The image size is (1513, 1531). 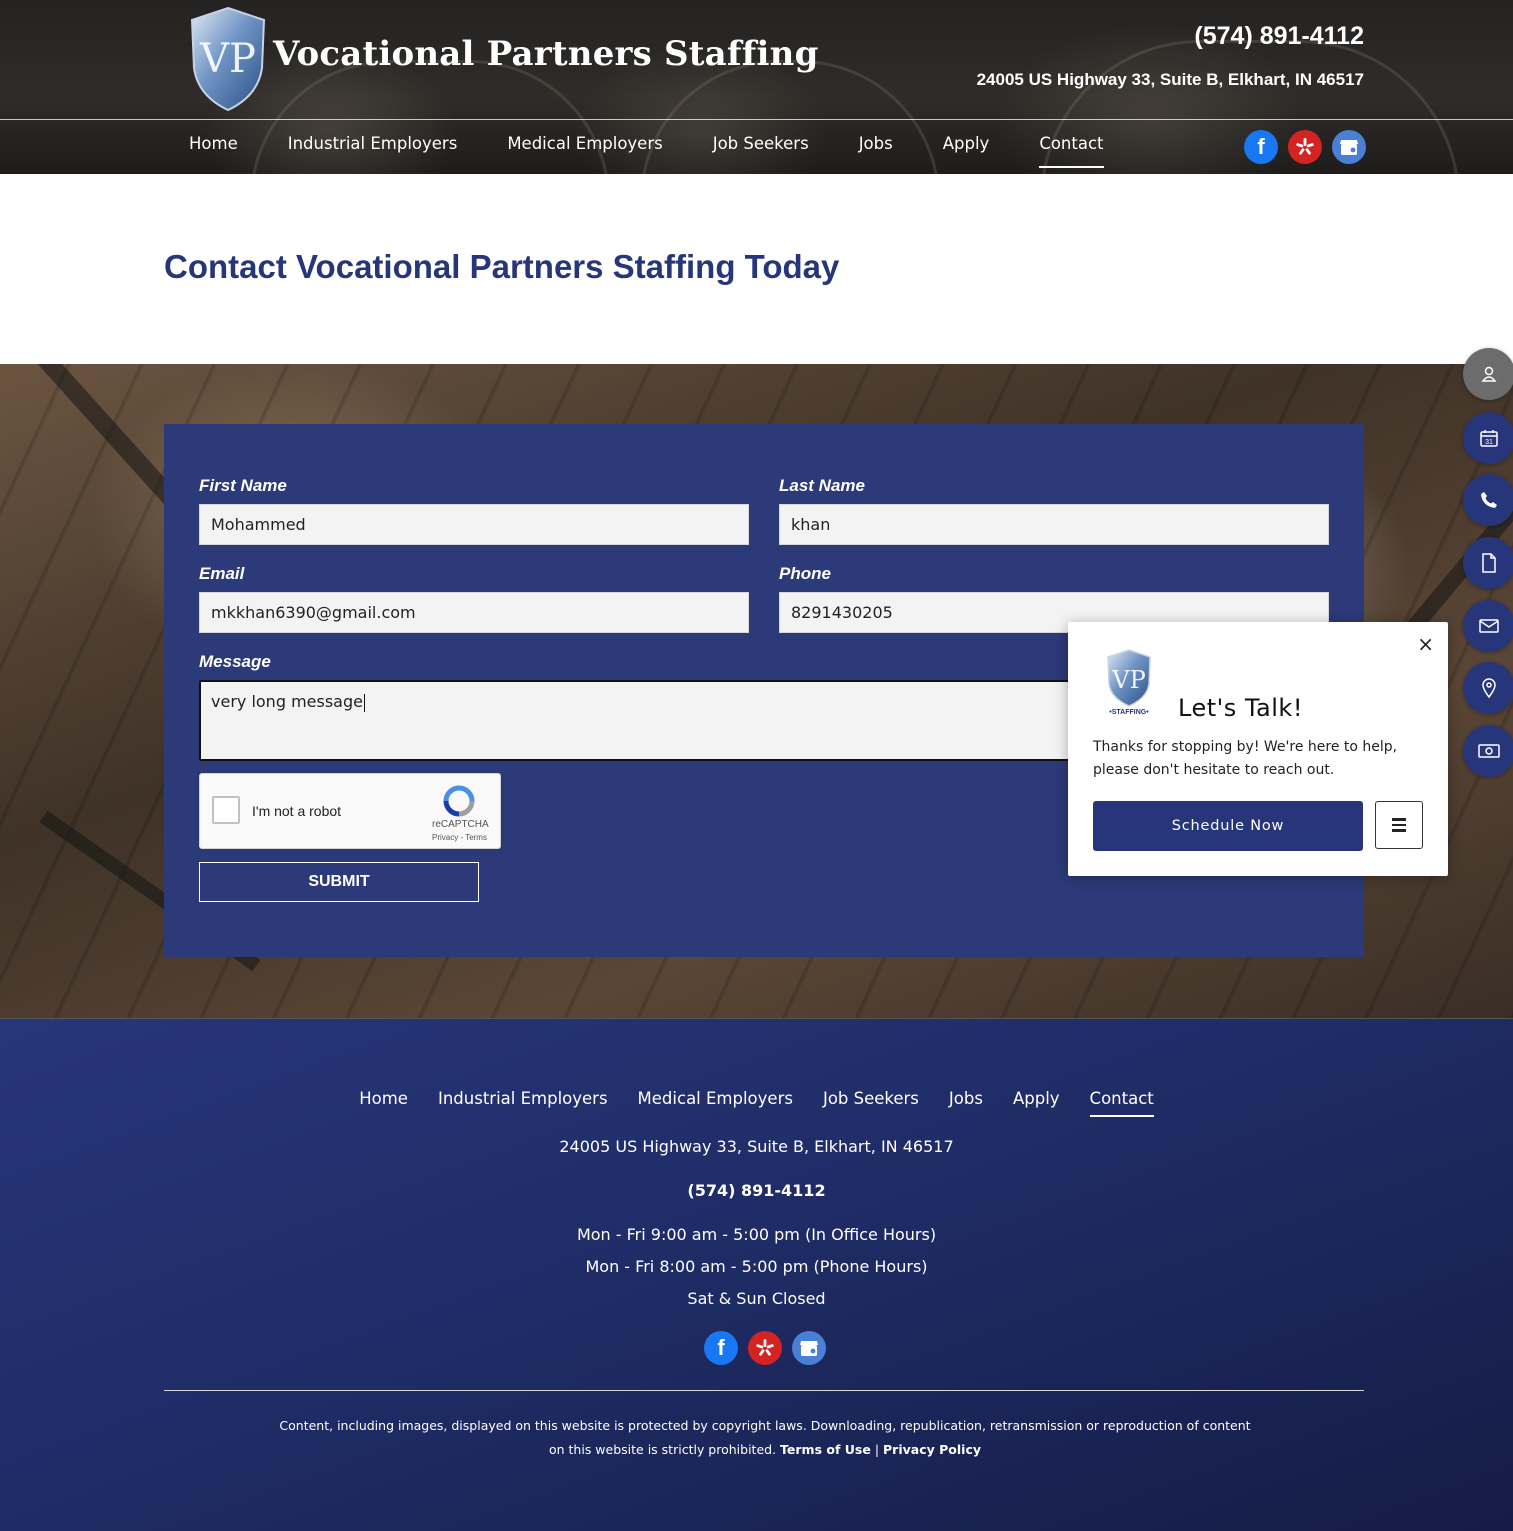 I want to click on footer-nav-industrial-employers: Industrial Employers, so click(x=523, y=1103).